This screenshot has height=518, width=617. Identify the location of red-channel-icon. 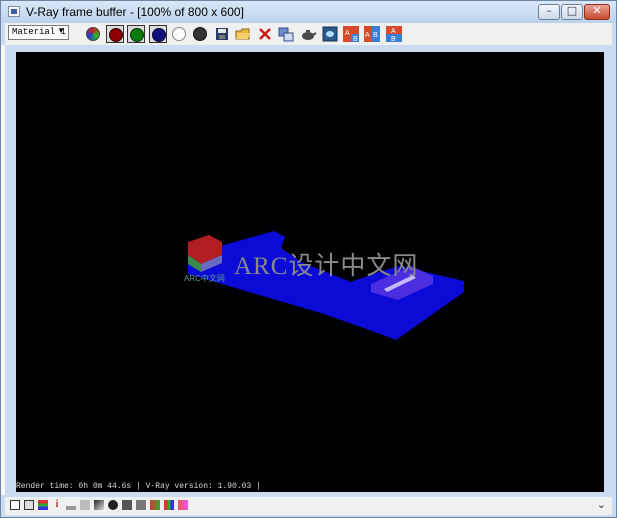
(116, 35).